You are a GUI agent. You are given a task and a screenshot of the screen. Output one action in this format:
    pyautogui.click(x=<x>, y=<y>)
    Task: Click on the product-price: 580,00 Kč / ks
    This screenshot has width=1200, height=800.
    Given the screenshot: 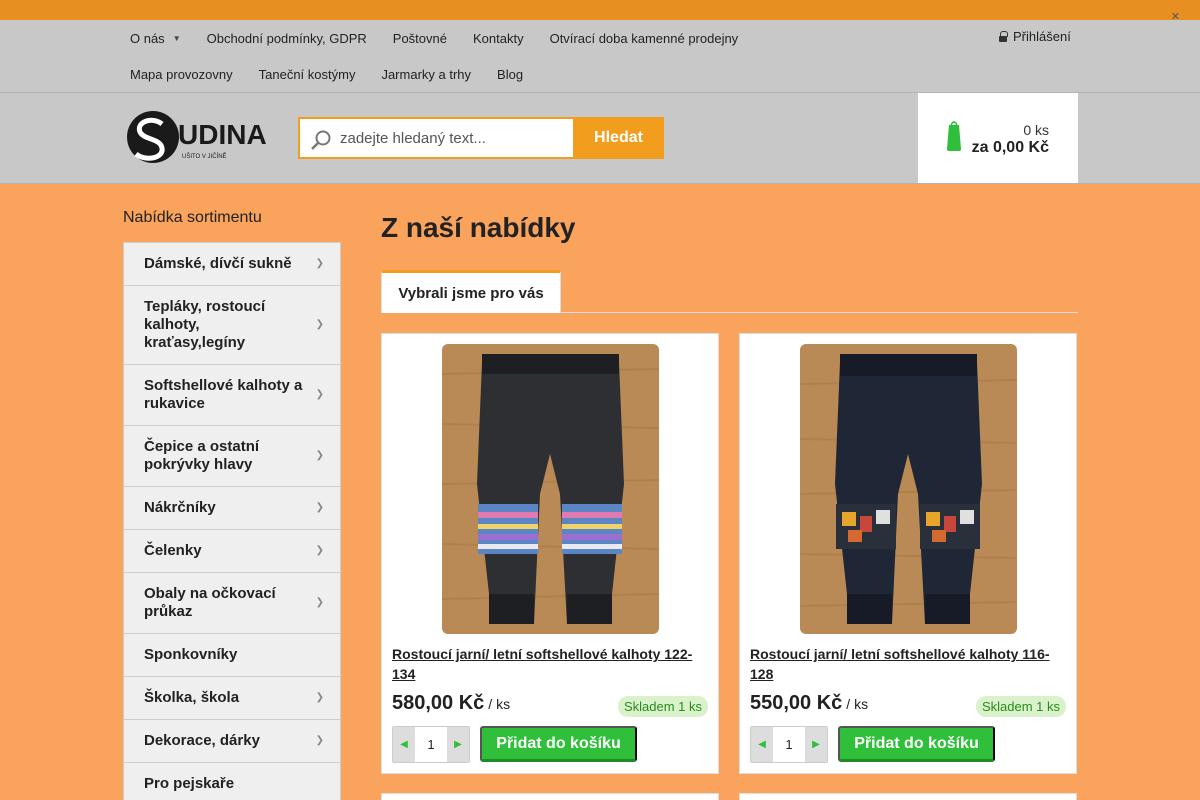 What is the action you would take?
    pyautogui.click(x=451, y=703)
    